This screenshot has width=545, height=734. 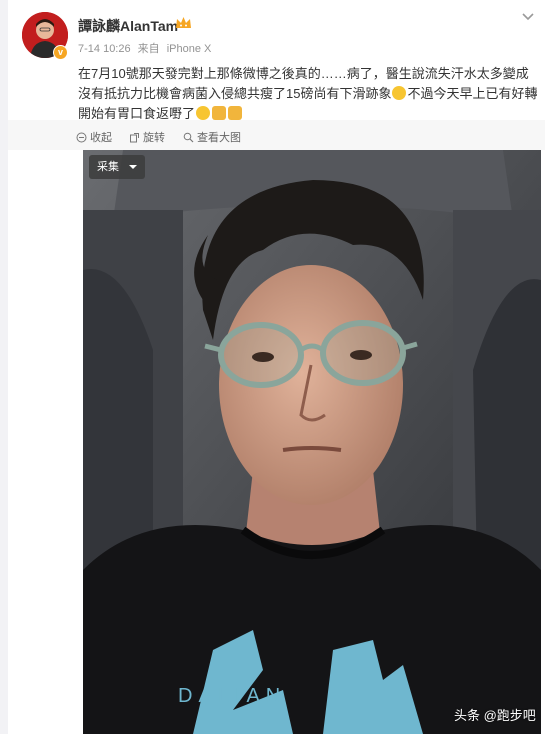 I want to click on shirt-print-text: DALIAN, so click(x=232, y=696).